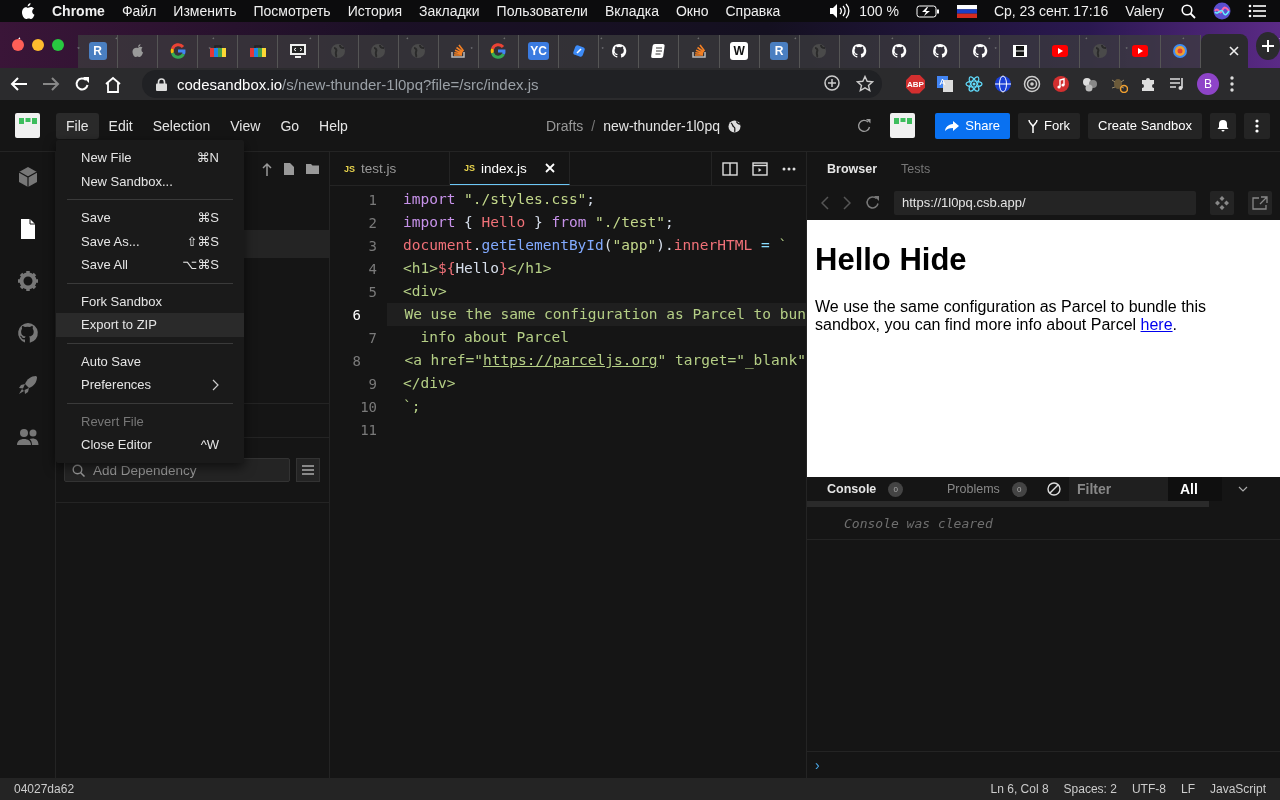 The image size is (1280, 800). Describe the element at coordinates (38, 45) in the screenshot. I see `minimize-button` at that location.